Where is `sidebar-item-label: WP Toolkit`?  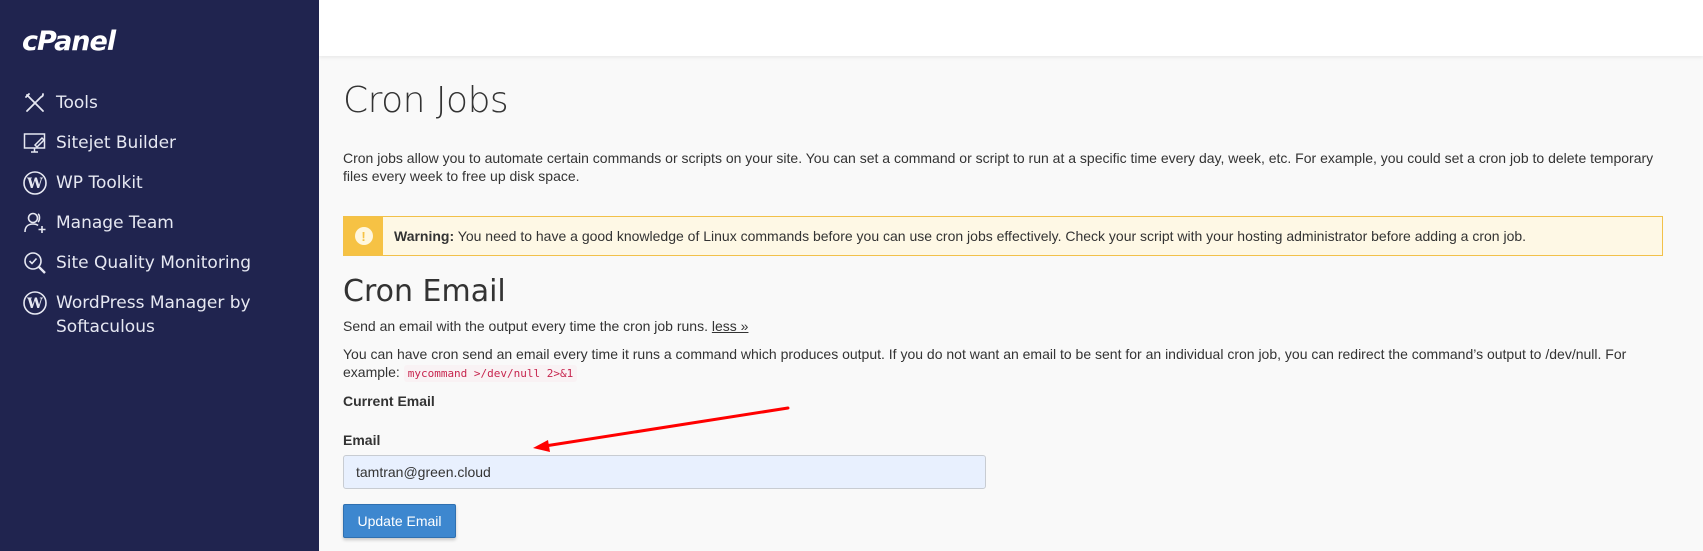
sidebar-item-label: WP Toolkit is located at coordinates (99, 183).